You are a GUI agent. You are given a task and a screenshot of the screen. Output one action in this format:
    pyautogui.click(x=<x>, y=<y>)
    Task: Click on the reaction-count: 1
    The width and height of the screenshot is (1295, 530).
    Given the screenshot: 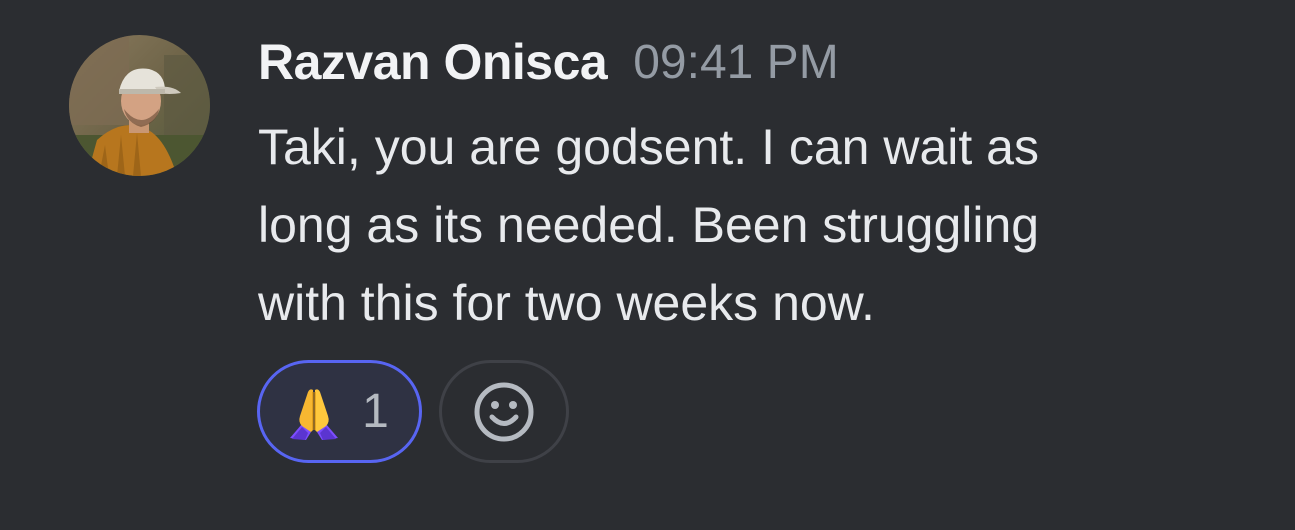 What is the action you would take?
    pyautogui.click(x=375, y=411)
    